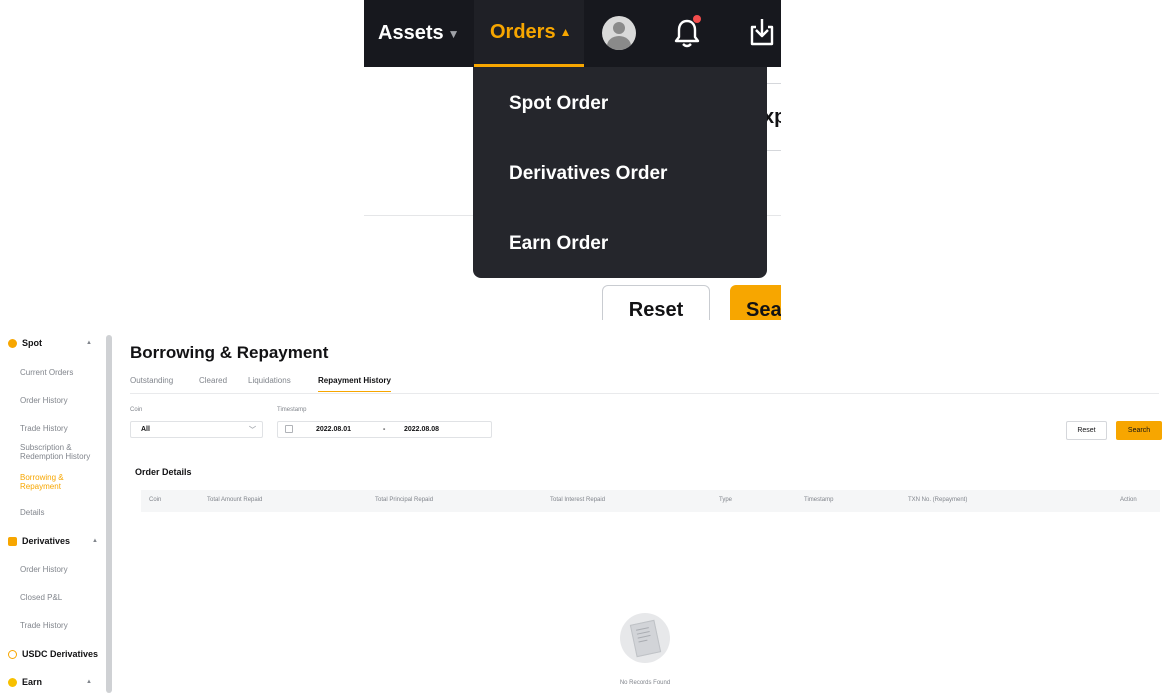 This screenshot has height=697, width=1169. Describe the element at coordinates (62, 512) in the screenshot. I see `sidebar-item-details: Details` at that location.